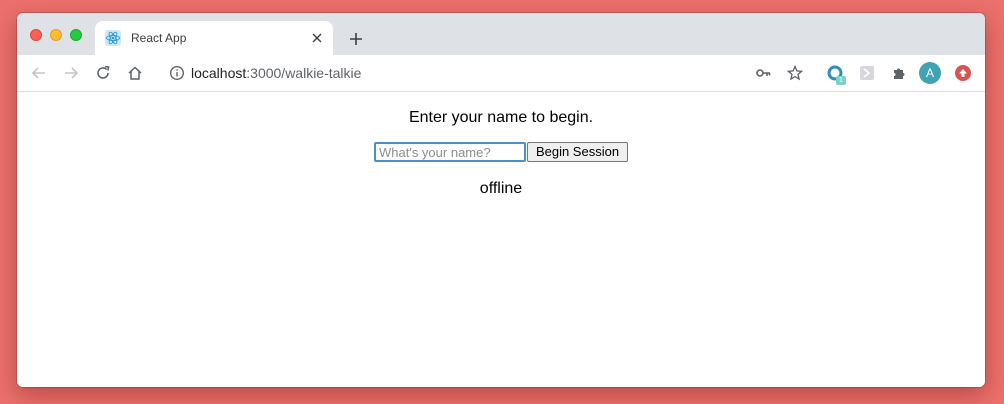 Image resolution: width=1004 pixels, height=404 pixels. What do you see at coordinates (135, 73) in the screenshot?
I see `home-icon` at bounding box center [135, 73].